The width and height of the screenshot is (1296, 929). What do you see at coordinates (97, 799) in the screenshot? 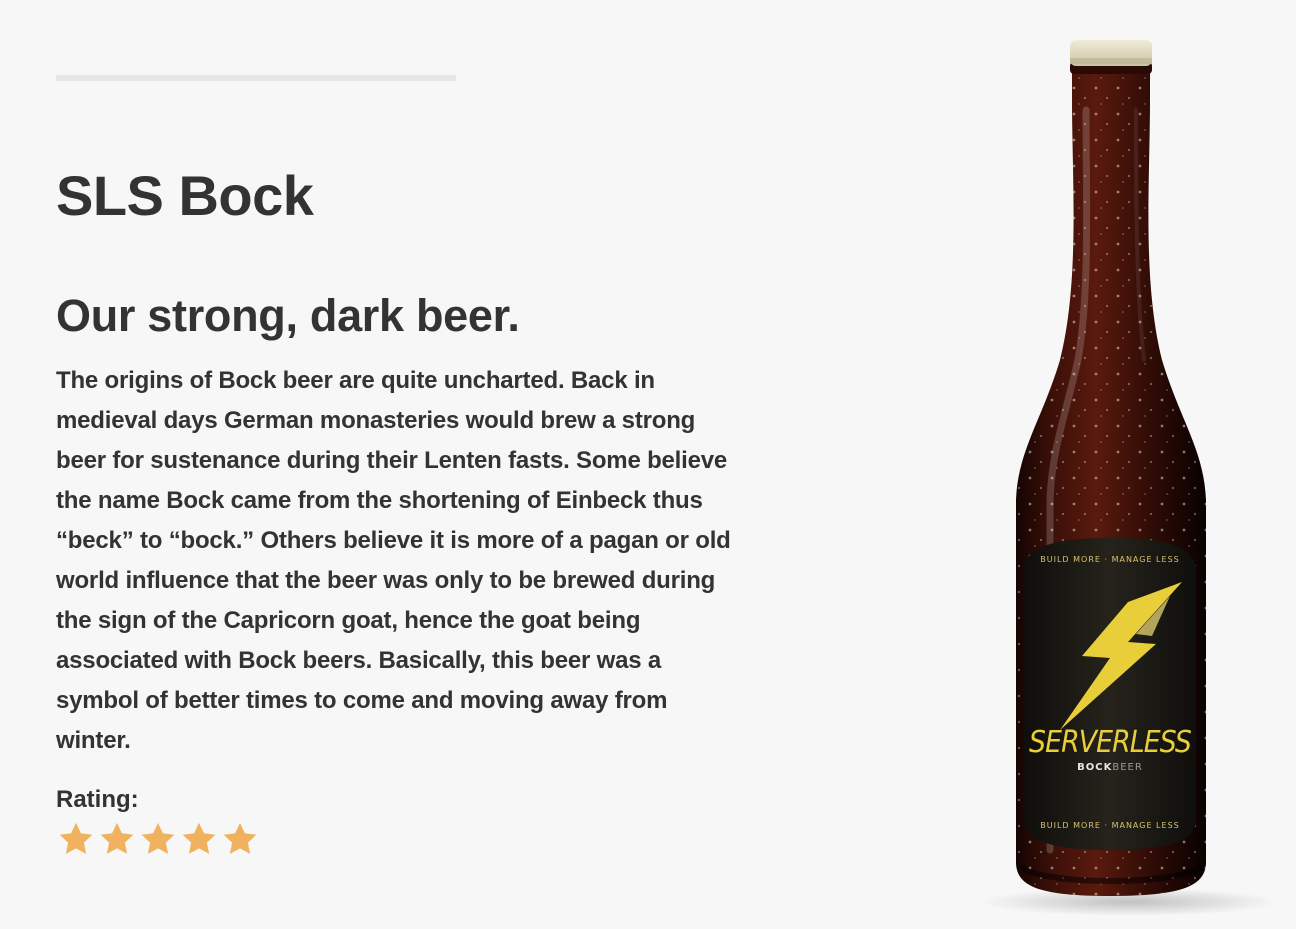
I see `rating-label: Rating:` at bounding box center [97, 799].